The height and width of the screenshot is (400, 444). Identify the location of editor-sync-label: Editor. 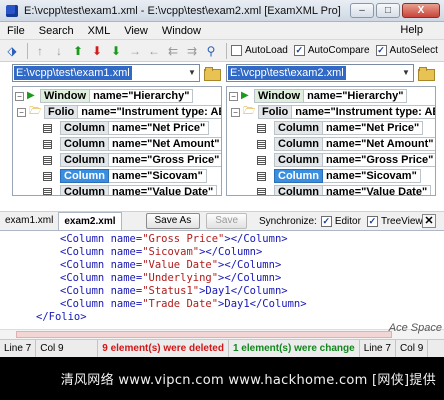
(347, 221).